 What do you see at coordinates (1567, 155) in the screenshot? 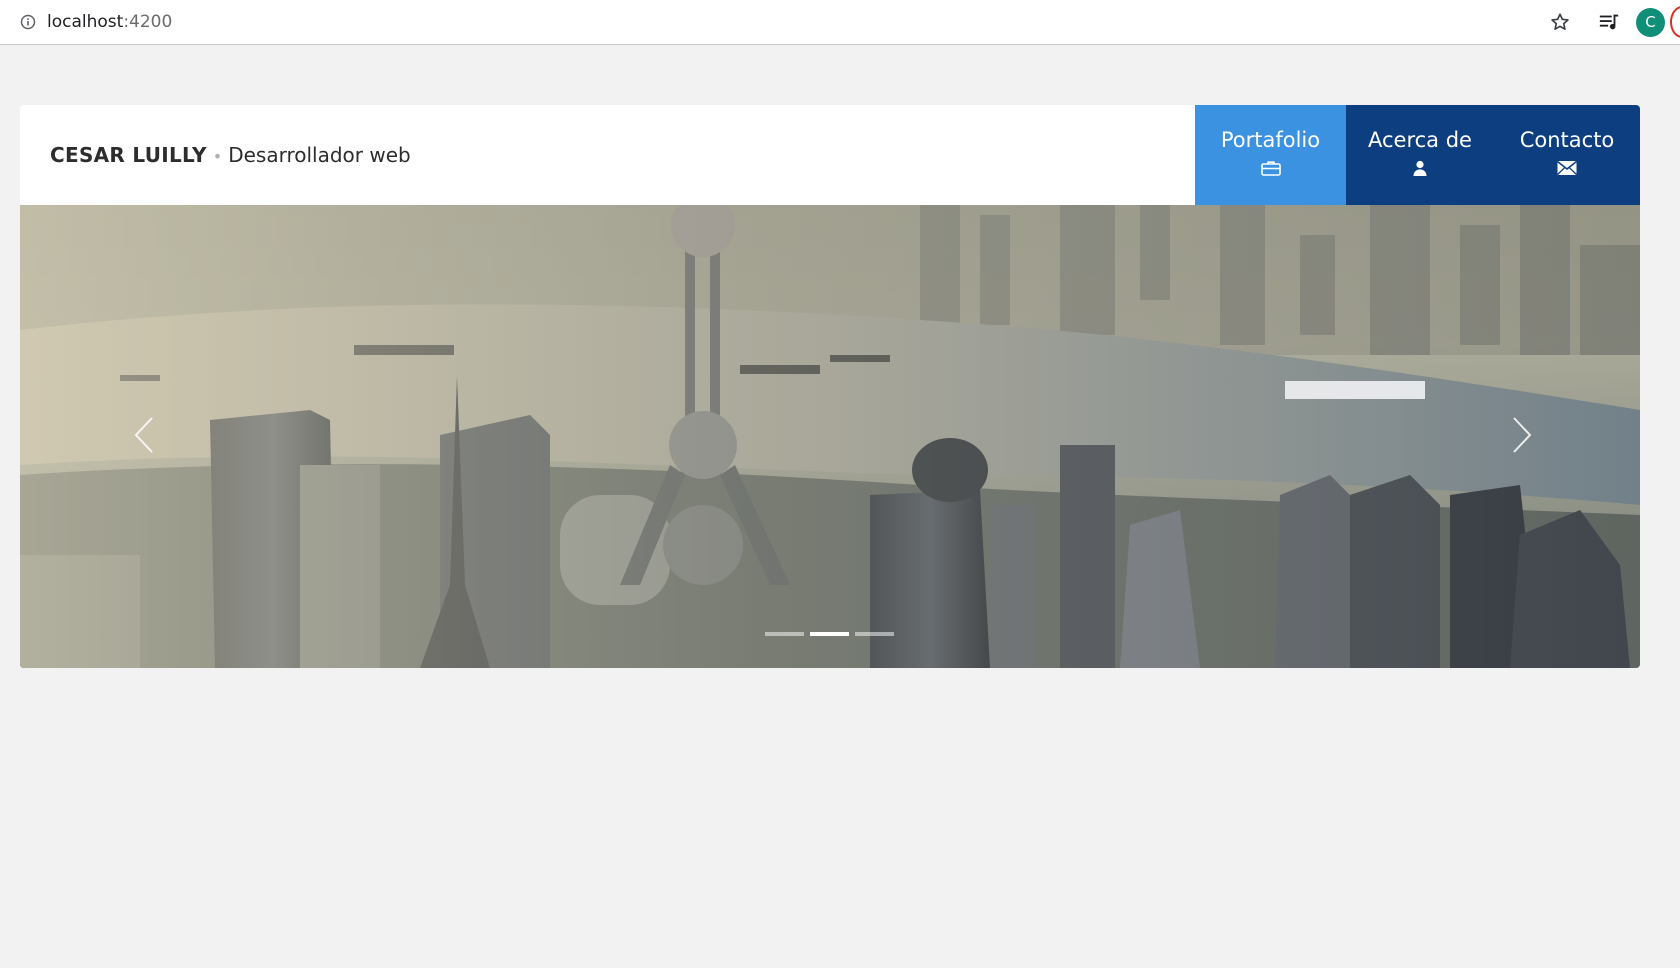
I see `nav-item-contacto: Contacto` at bounding box center [1567, 155].